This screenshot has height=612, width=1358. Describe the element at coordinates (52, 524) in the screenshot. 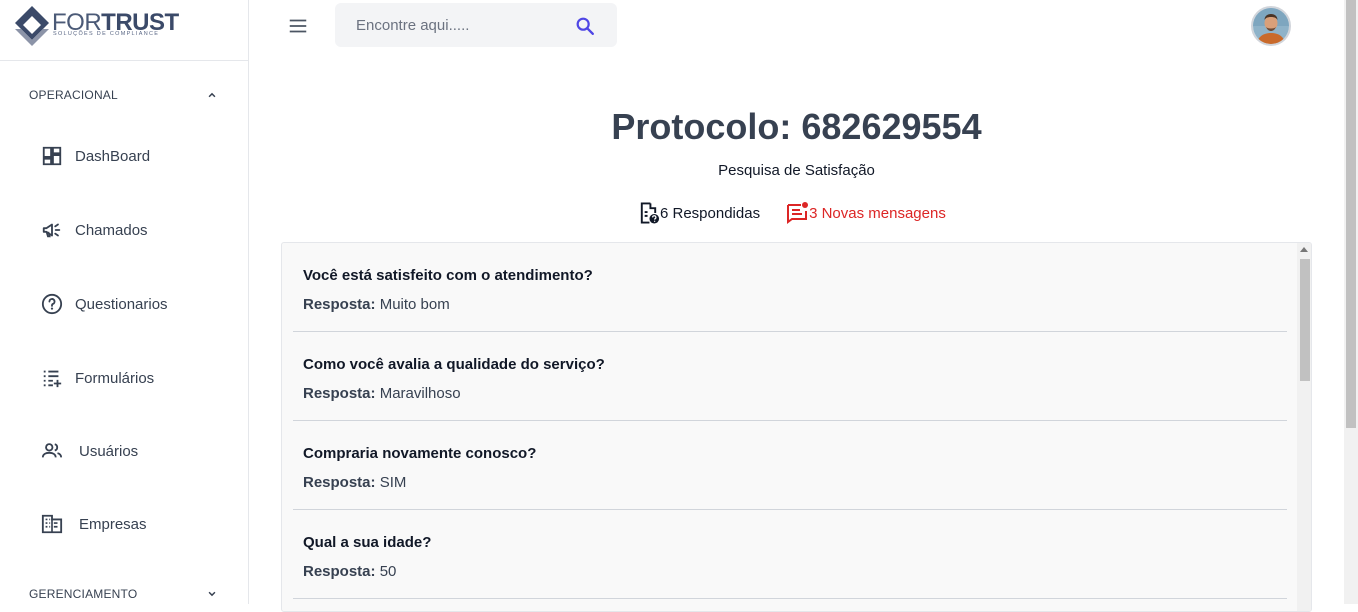

I see `business-icon` at that location.